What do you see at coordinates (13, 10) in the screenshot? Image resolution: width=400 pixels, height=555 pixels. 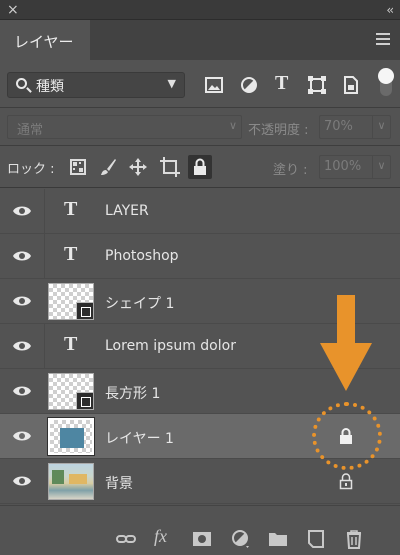 I see `close-panel-button: ×` at bounding box center [13, 10].